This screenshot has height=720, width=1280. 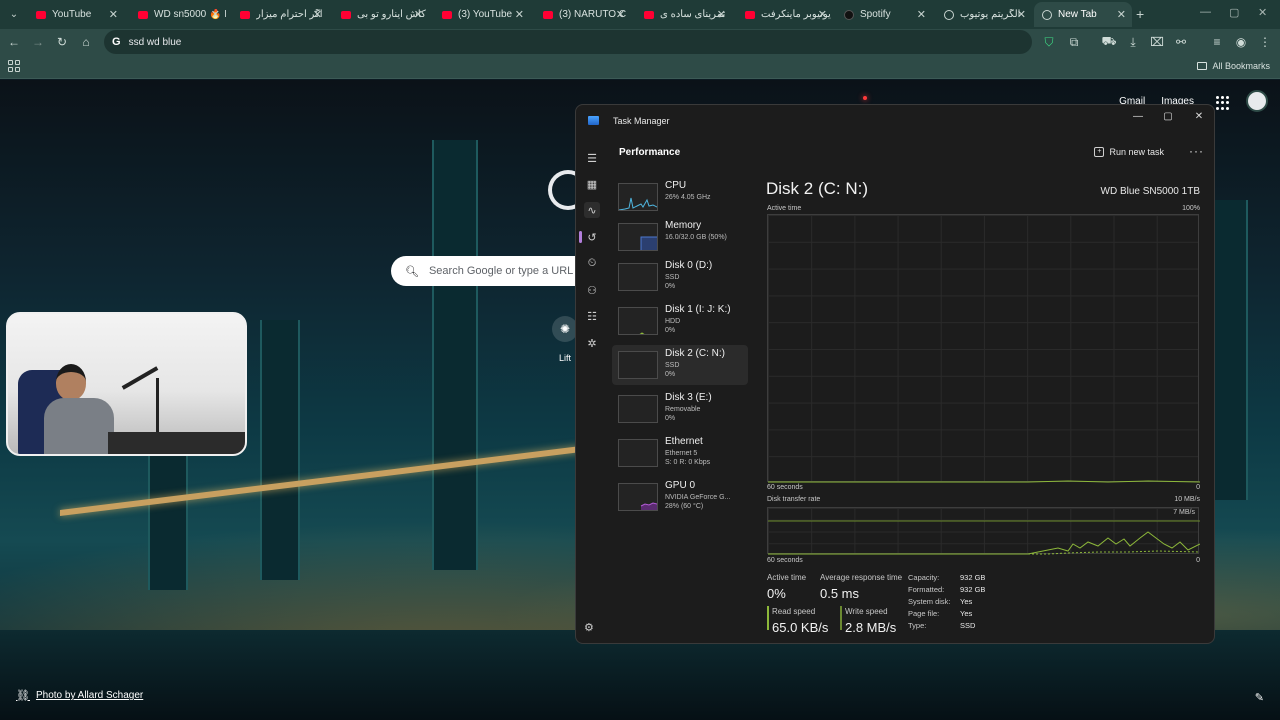 I want to click on new-tab-button: +, so click(x=1140, y=14).